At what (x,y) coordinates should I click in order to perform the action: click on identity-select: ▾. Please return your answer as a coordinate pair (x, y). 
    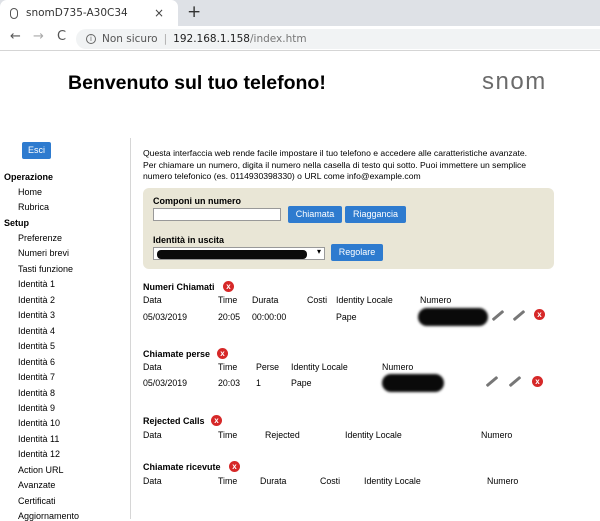
    Looking at the image, I should click on (239, 253).